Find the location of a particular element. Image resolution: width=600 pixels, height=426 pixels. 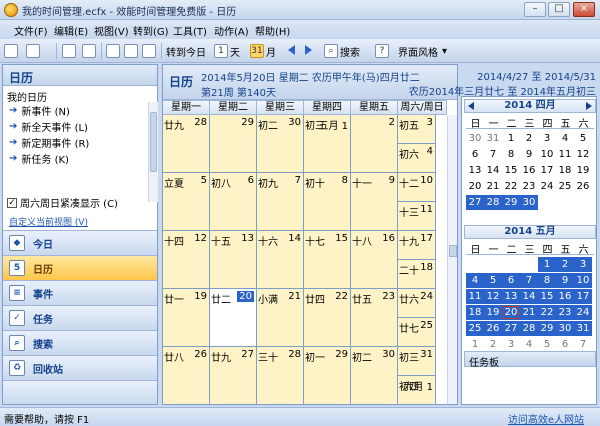

mini-day: 12 is located at coordinates (493, 296).